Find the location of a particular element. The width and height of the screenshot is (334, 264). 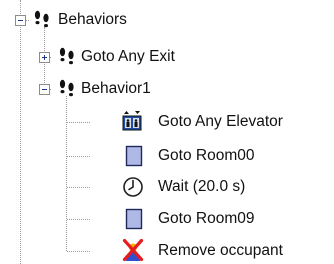

tree-node-label: Behaviors is located at coordinates (92, 19).